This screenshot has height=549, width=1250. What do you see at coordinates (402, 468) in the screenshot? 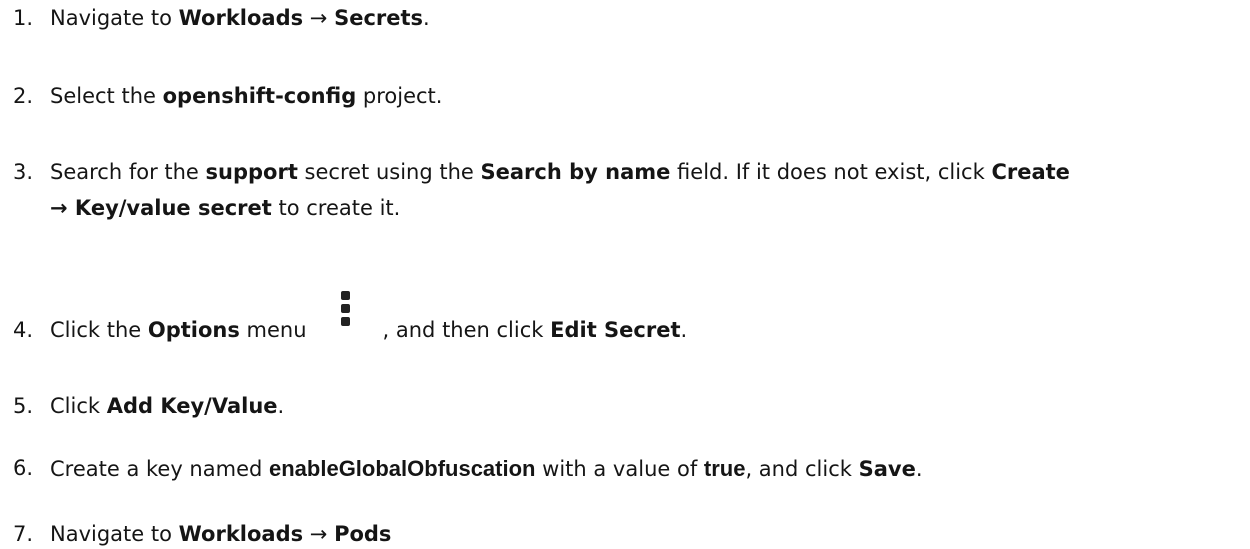
I see `key-name: enableGlobalObfuscation` at bounding box center [402, 468].